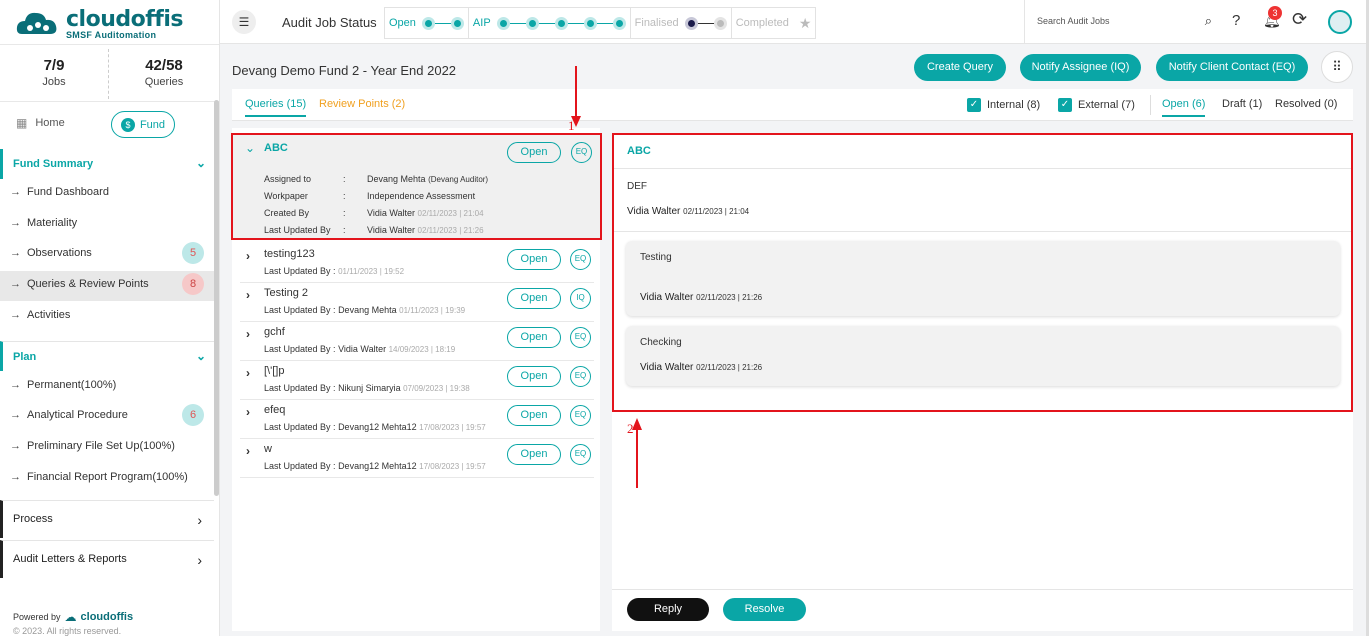 The height and width of the screenshot is (636, 1369). What do you see at coordinates (571, 125) in the screenshot?
I see `annotation-number: 1` at bounding box center [571, 125].